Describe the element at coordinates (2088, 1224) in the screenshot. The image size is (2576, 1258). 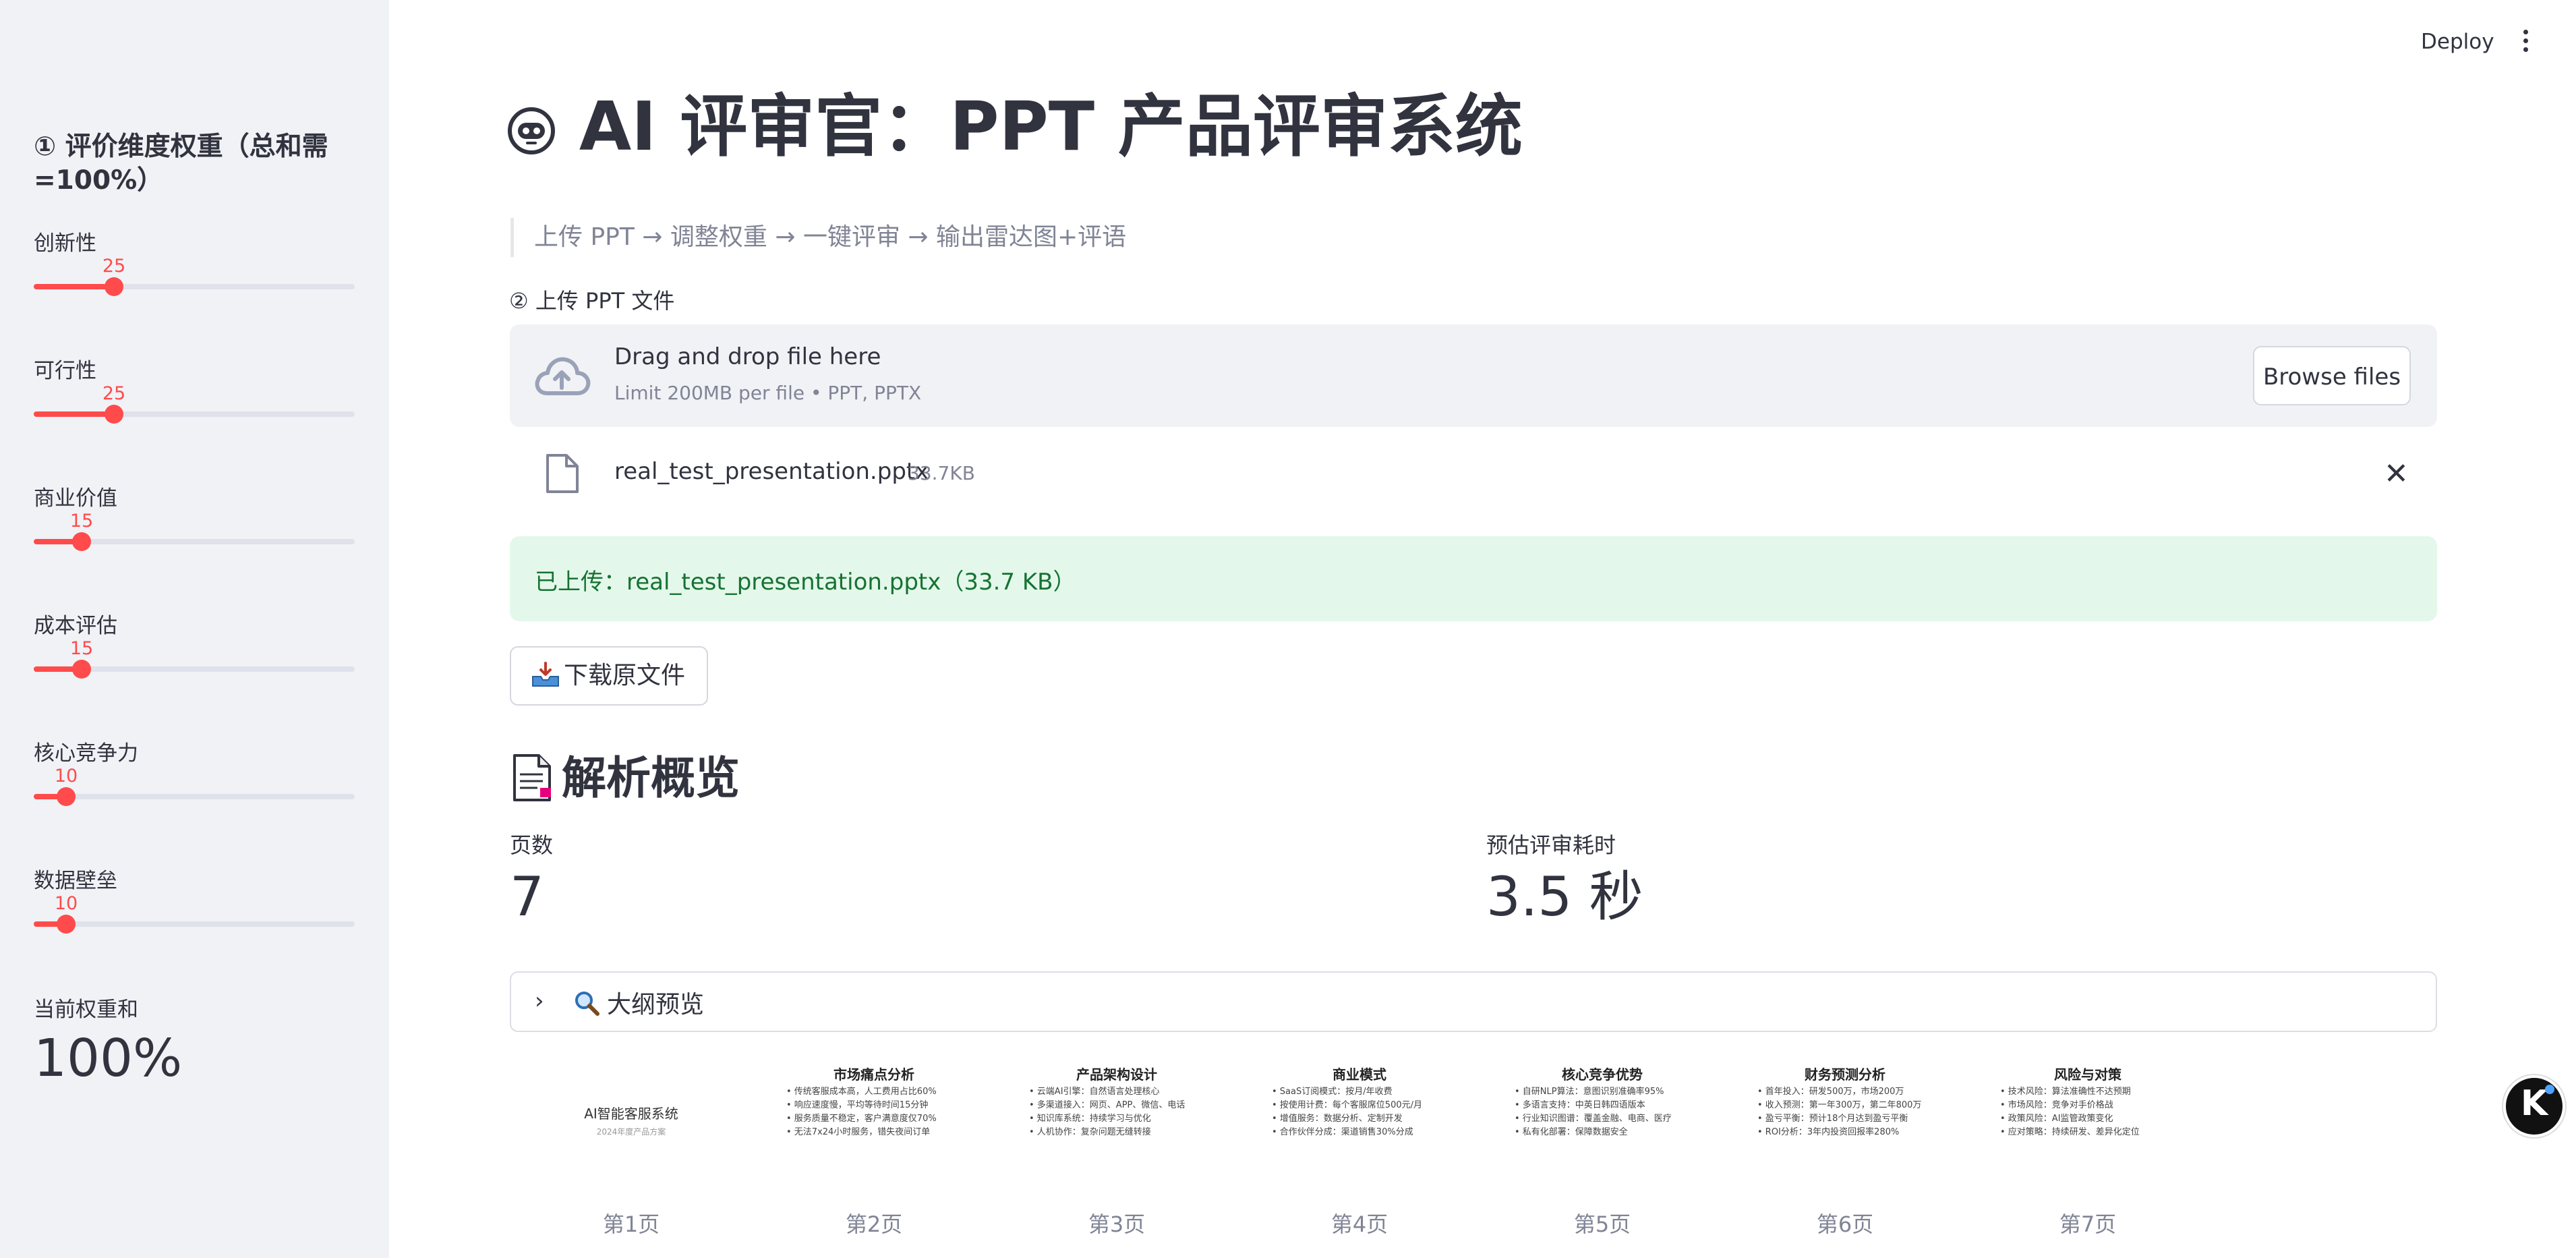
I see `page-label: 第7页` at that location.